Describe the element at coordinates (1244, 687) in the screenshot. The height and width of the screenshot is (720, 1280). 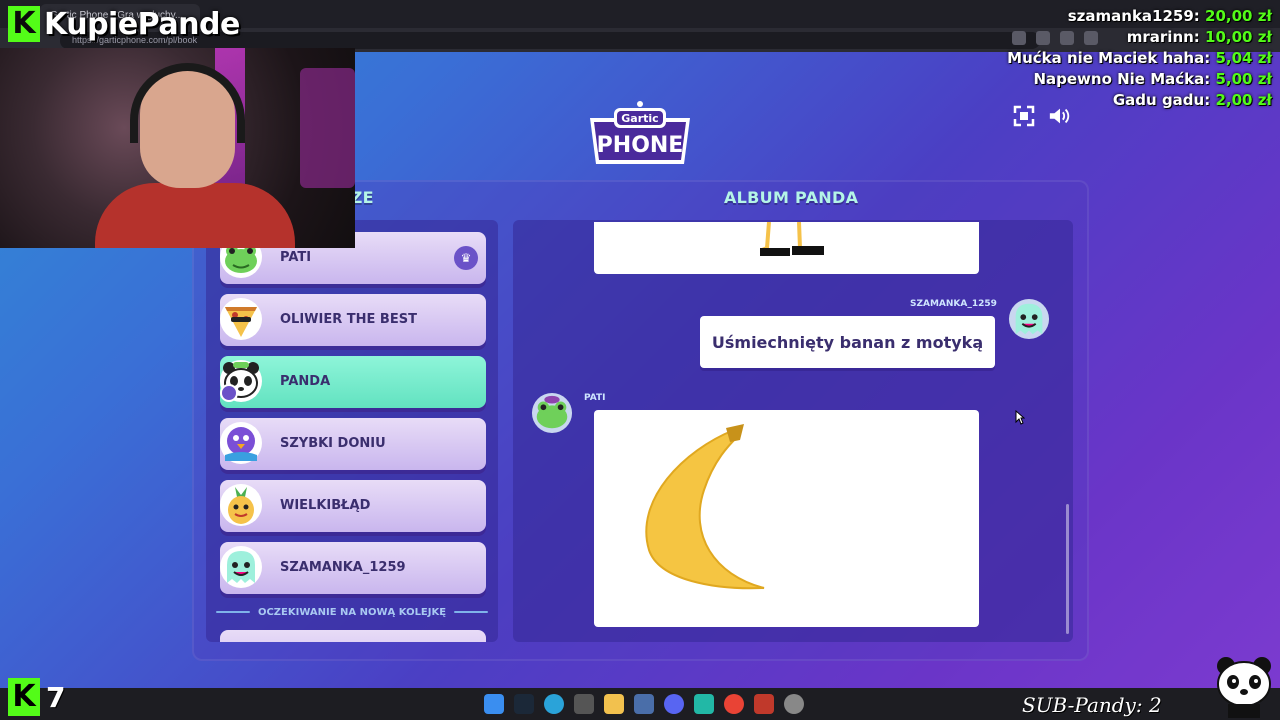
I see `panda-mascot-icon` at that location.